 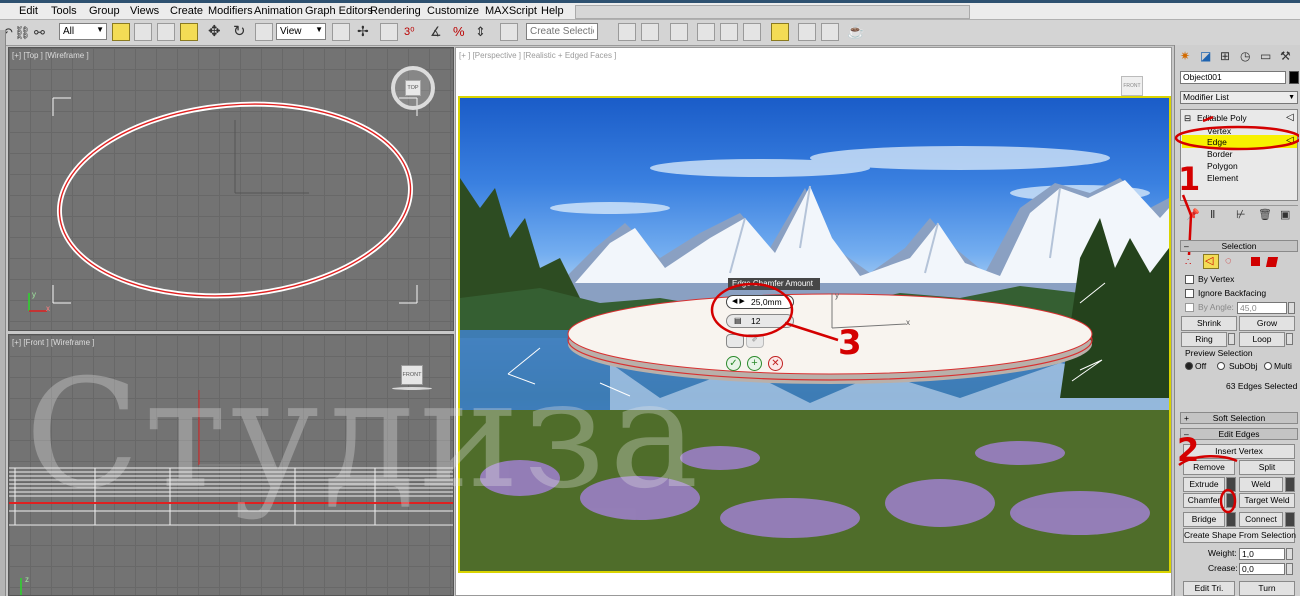 I want to click on selection-filter-dropdown: All ▼, so click(x=83, y=31).